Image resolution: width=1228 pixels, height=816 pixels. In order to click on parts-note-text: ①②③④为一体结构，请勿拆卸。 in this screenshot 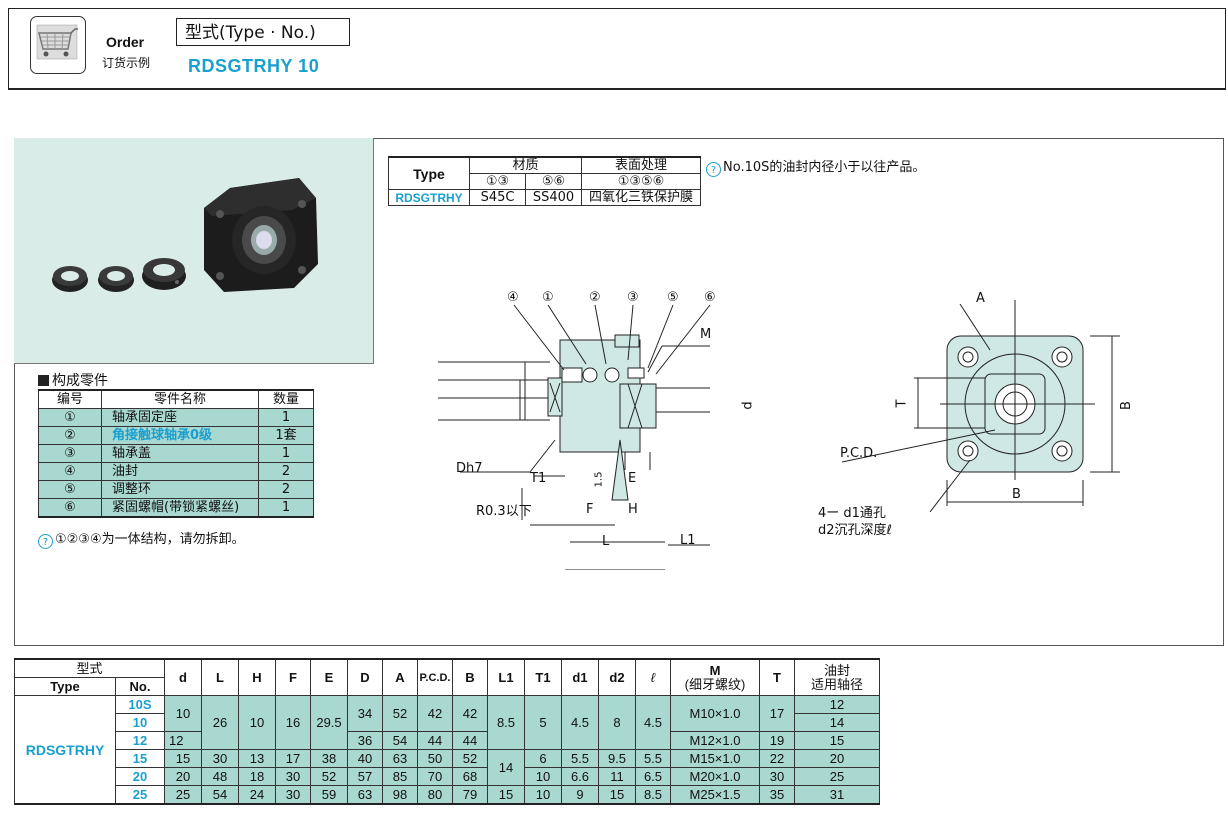, I will do `click(150, 539)`.